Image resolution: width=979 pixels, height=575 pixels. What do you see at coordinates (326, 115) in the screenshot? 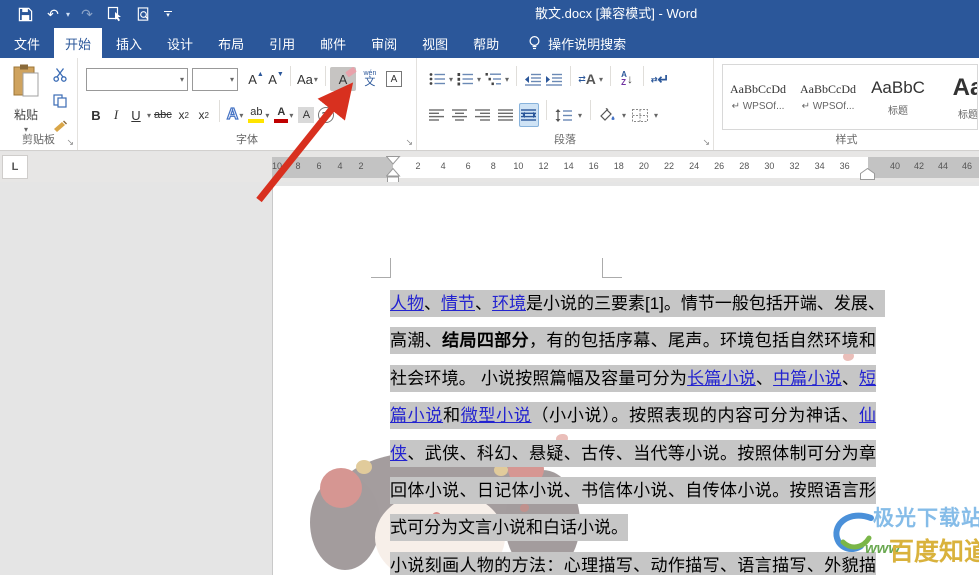
I see `enclose-characters-button: 字` at bounding box center [326, 115].